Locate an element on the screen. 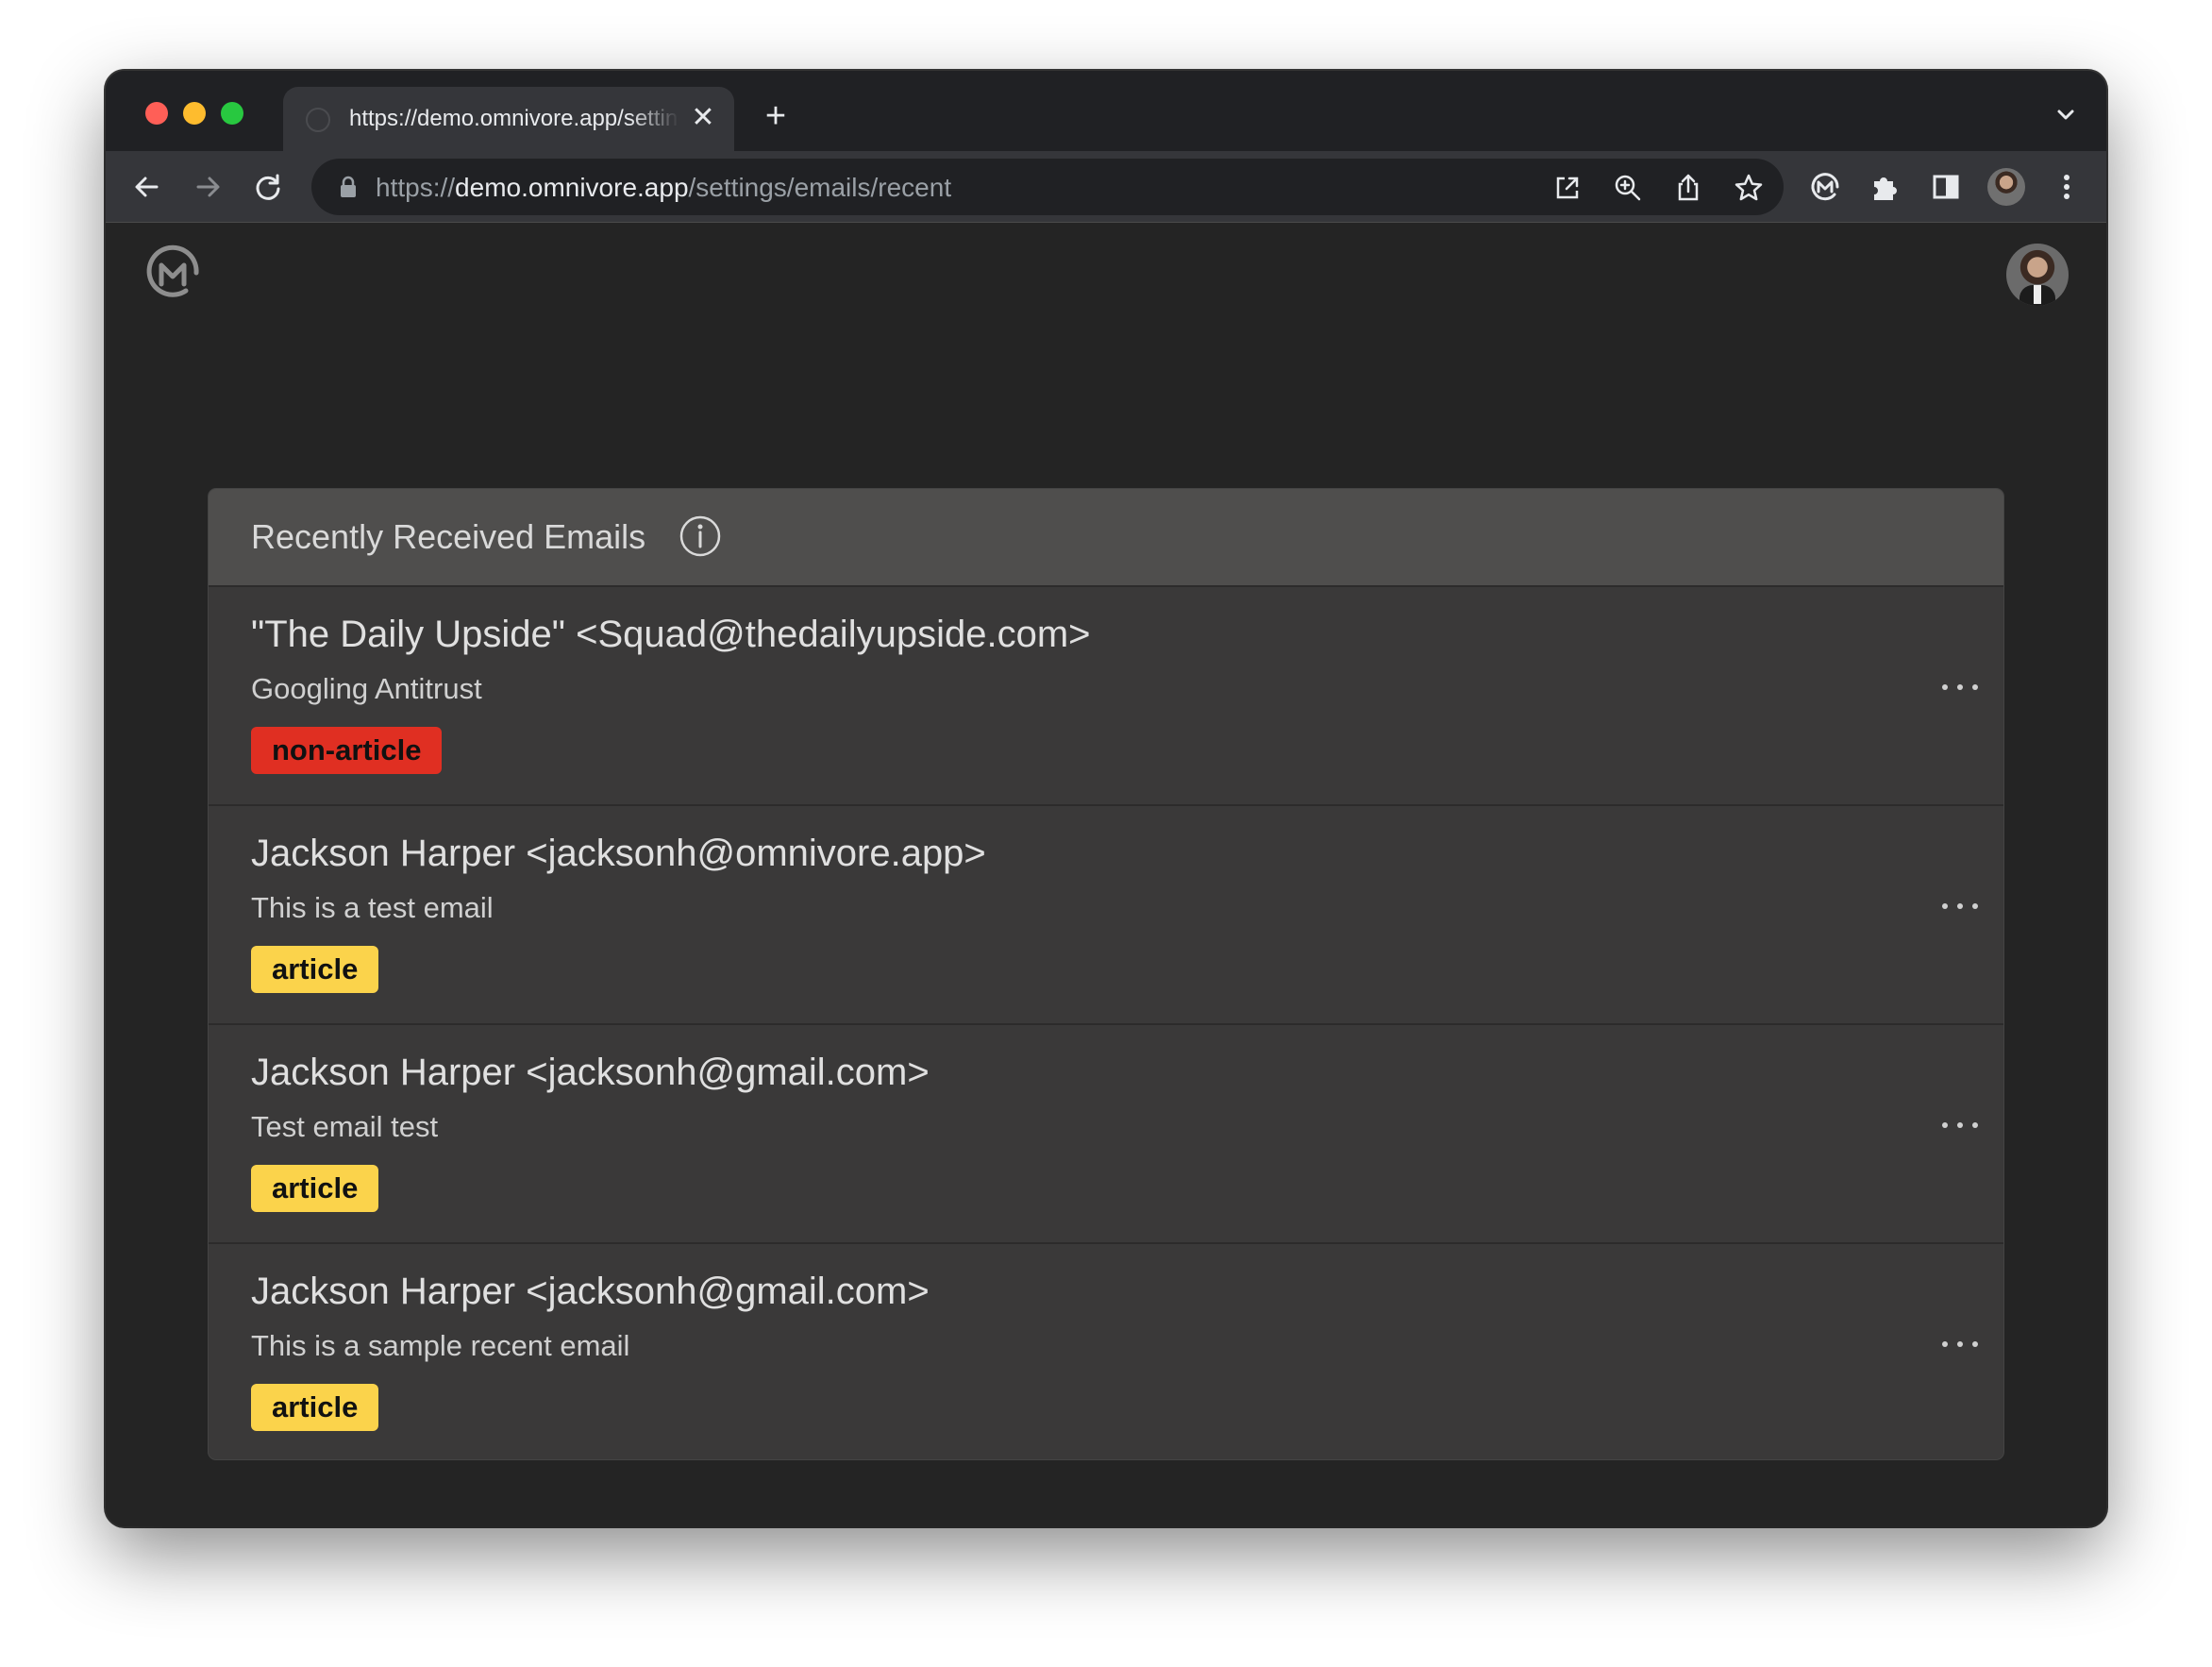 The height and width of the screenshot is (1667, 2212). tab-favicon-icon is located at coordinates (318, 120).